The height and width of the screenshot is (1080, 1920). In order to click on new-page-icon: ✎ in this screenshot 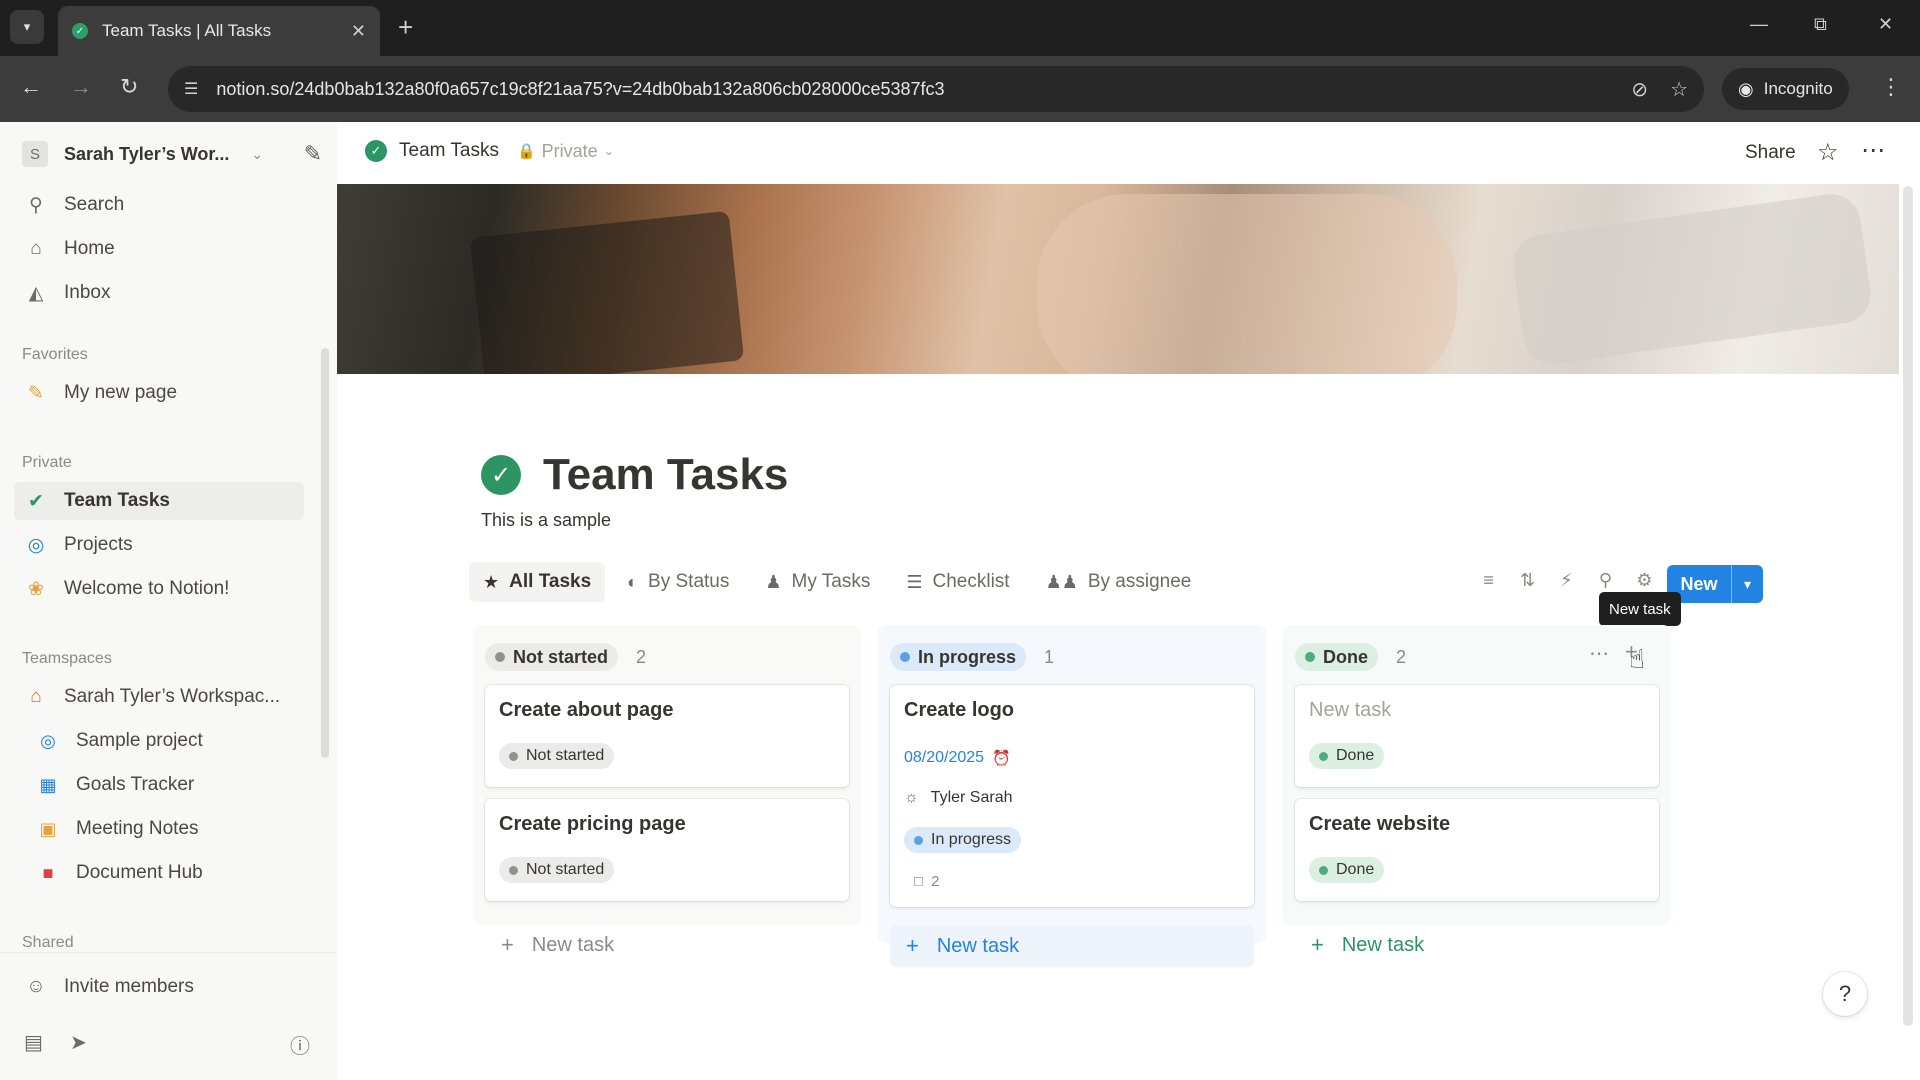, I will do `click(313, 154)`.